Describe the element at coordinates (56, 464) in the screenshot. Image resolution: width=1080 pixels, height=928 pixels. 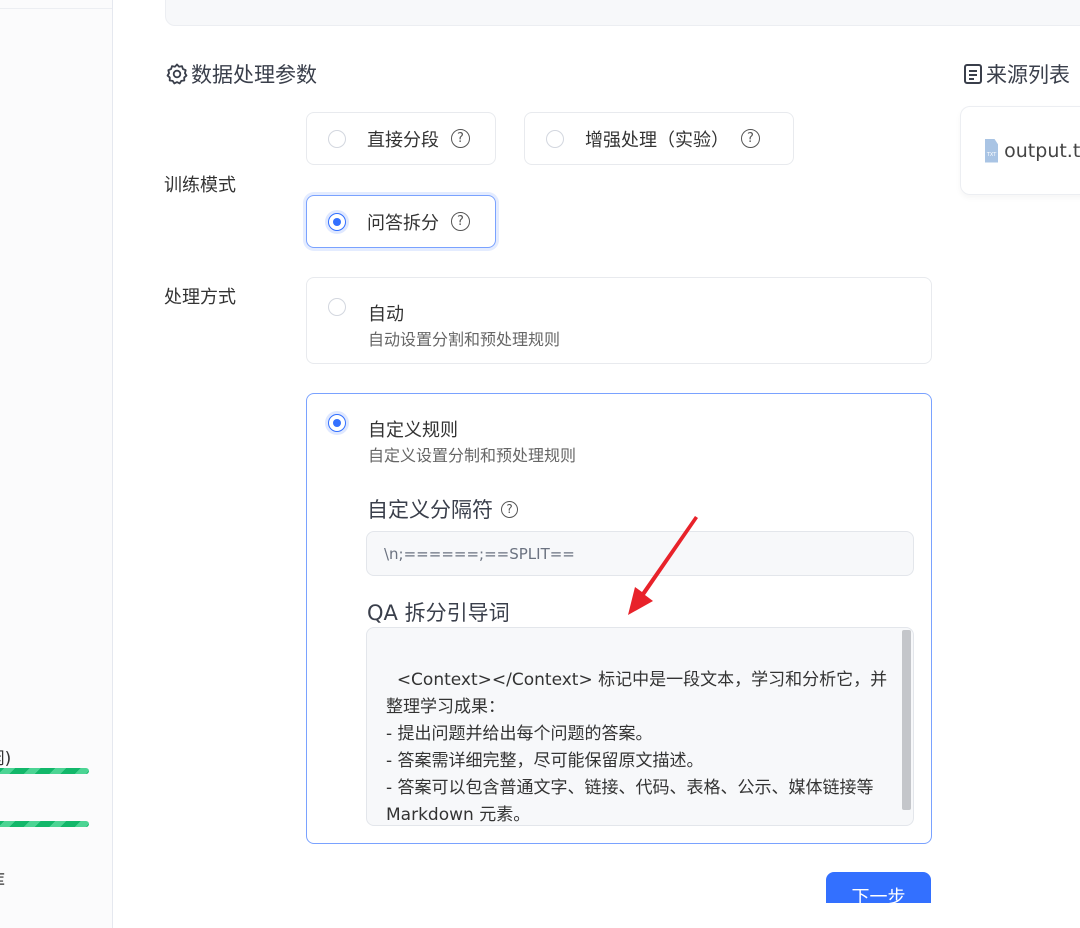
I see `sidebar: (空闲) 库` at that location.